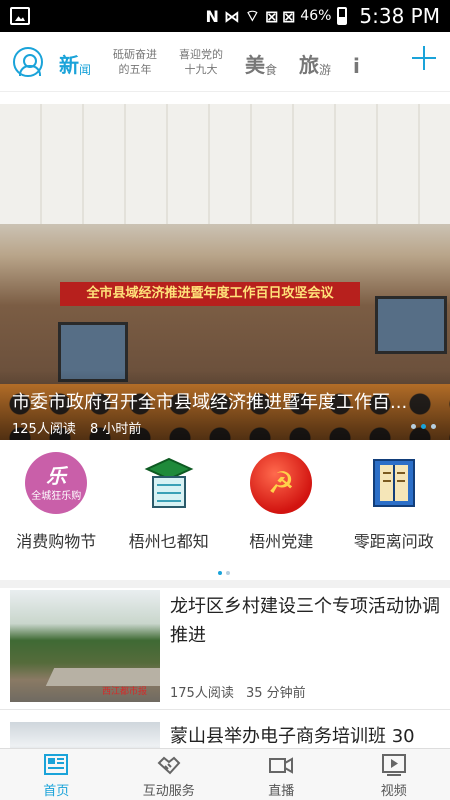  What do you see at coordinates (56, 765) in the screenshot?
I see `newspaper-icon` at bounding box center [56, 765].